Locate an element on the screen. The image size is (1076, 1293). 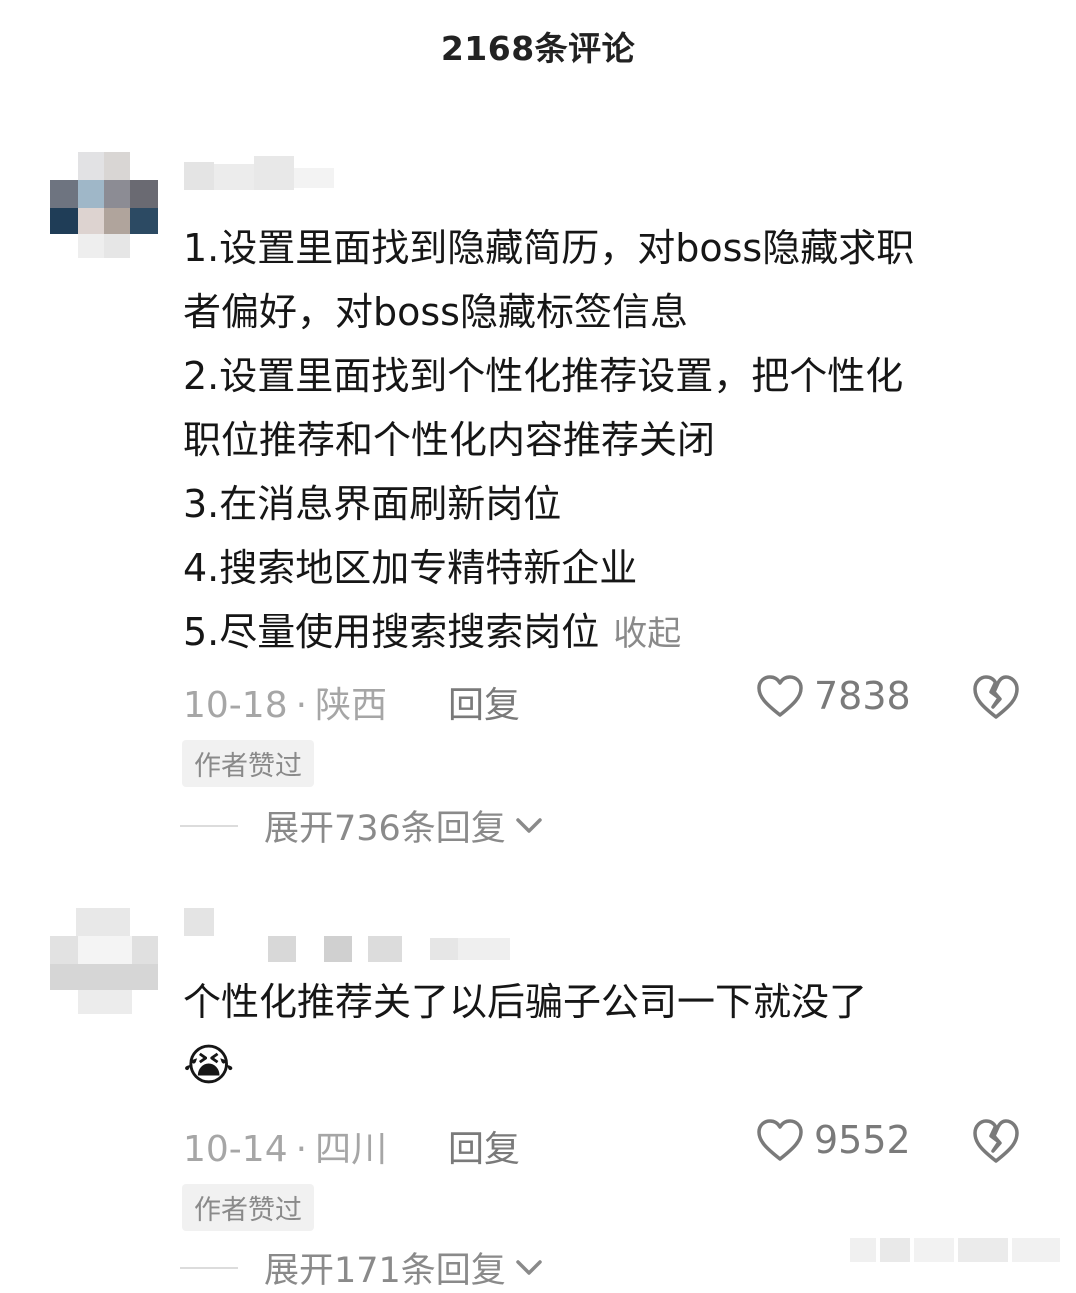
expand-replies-label: 展开736条回复 is located at coordinates (385, 829).